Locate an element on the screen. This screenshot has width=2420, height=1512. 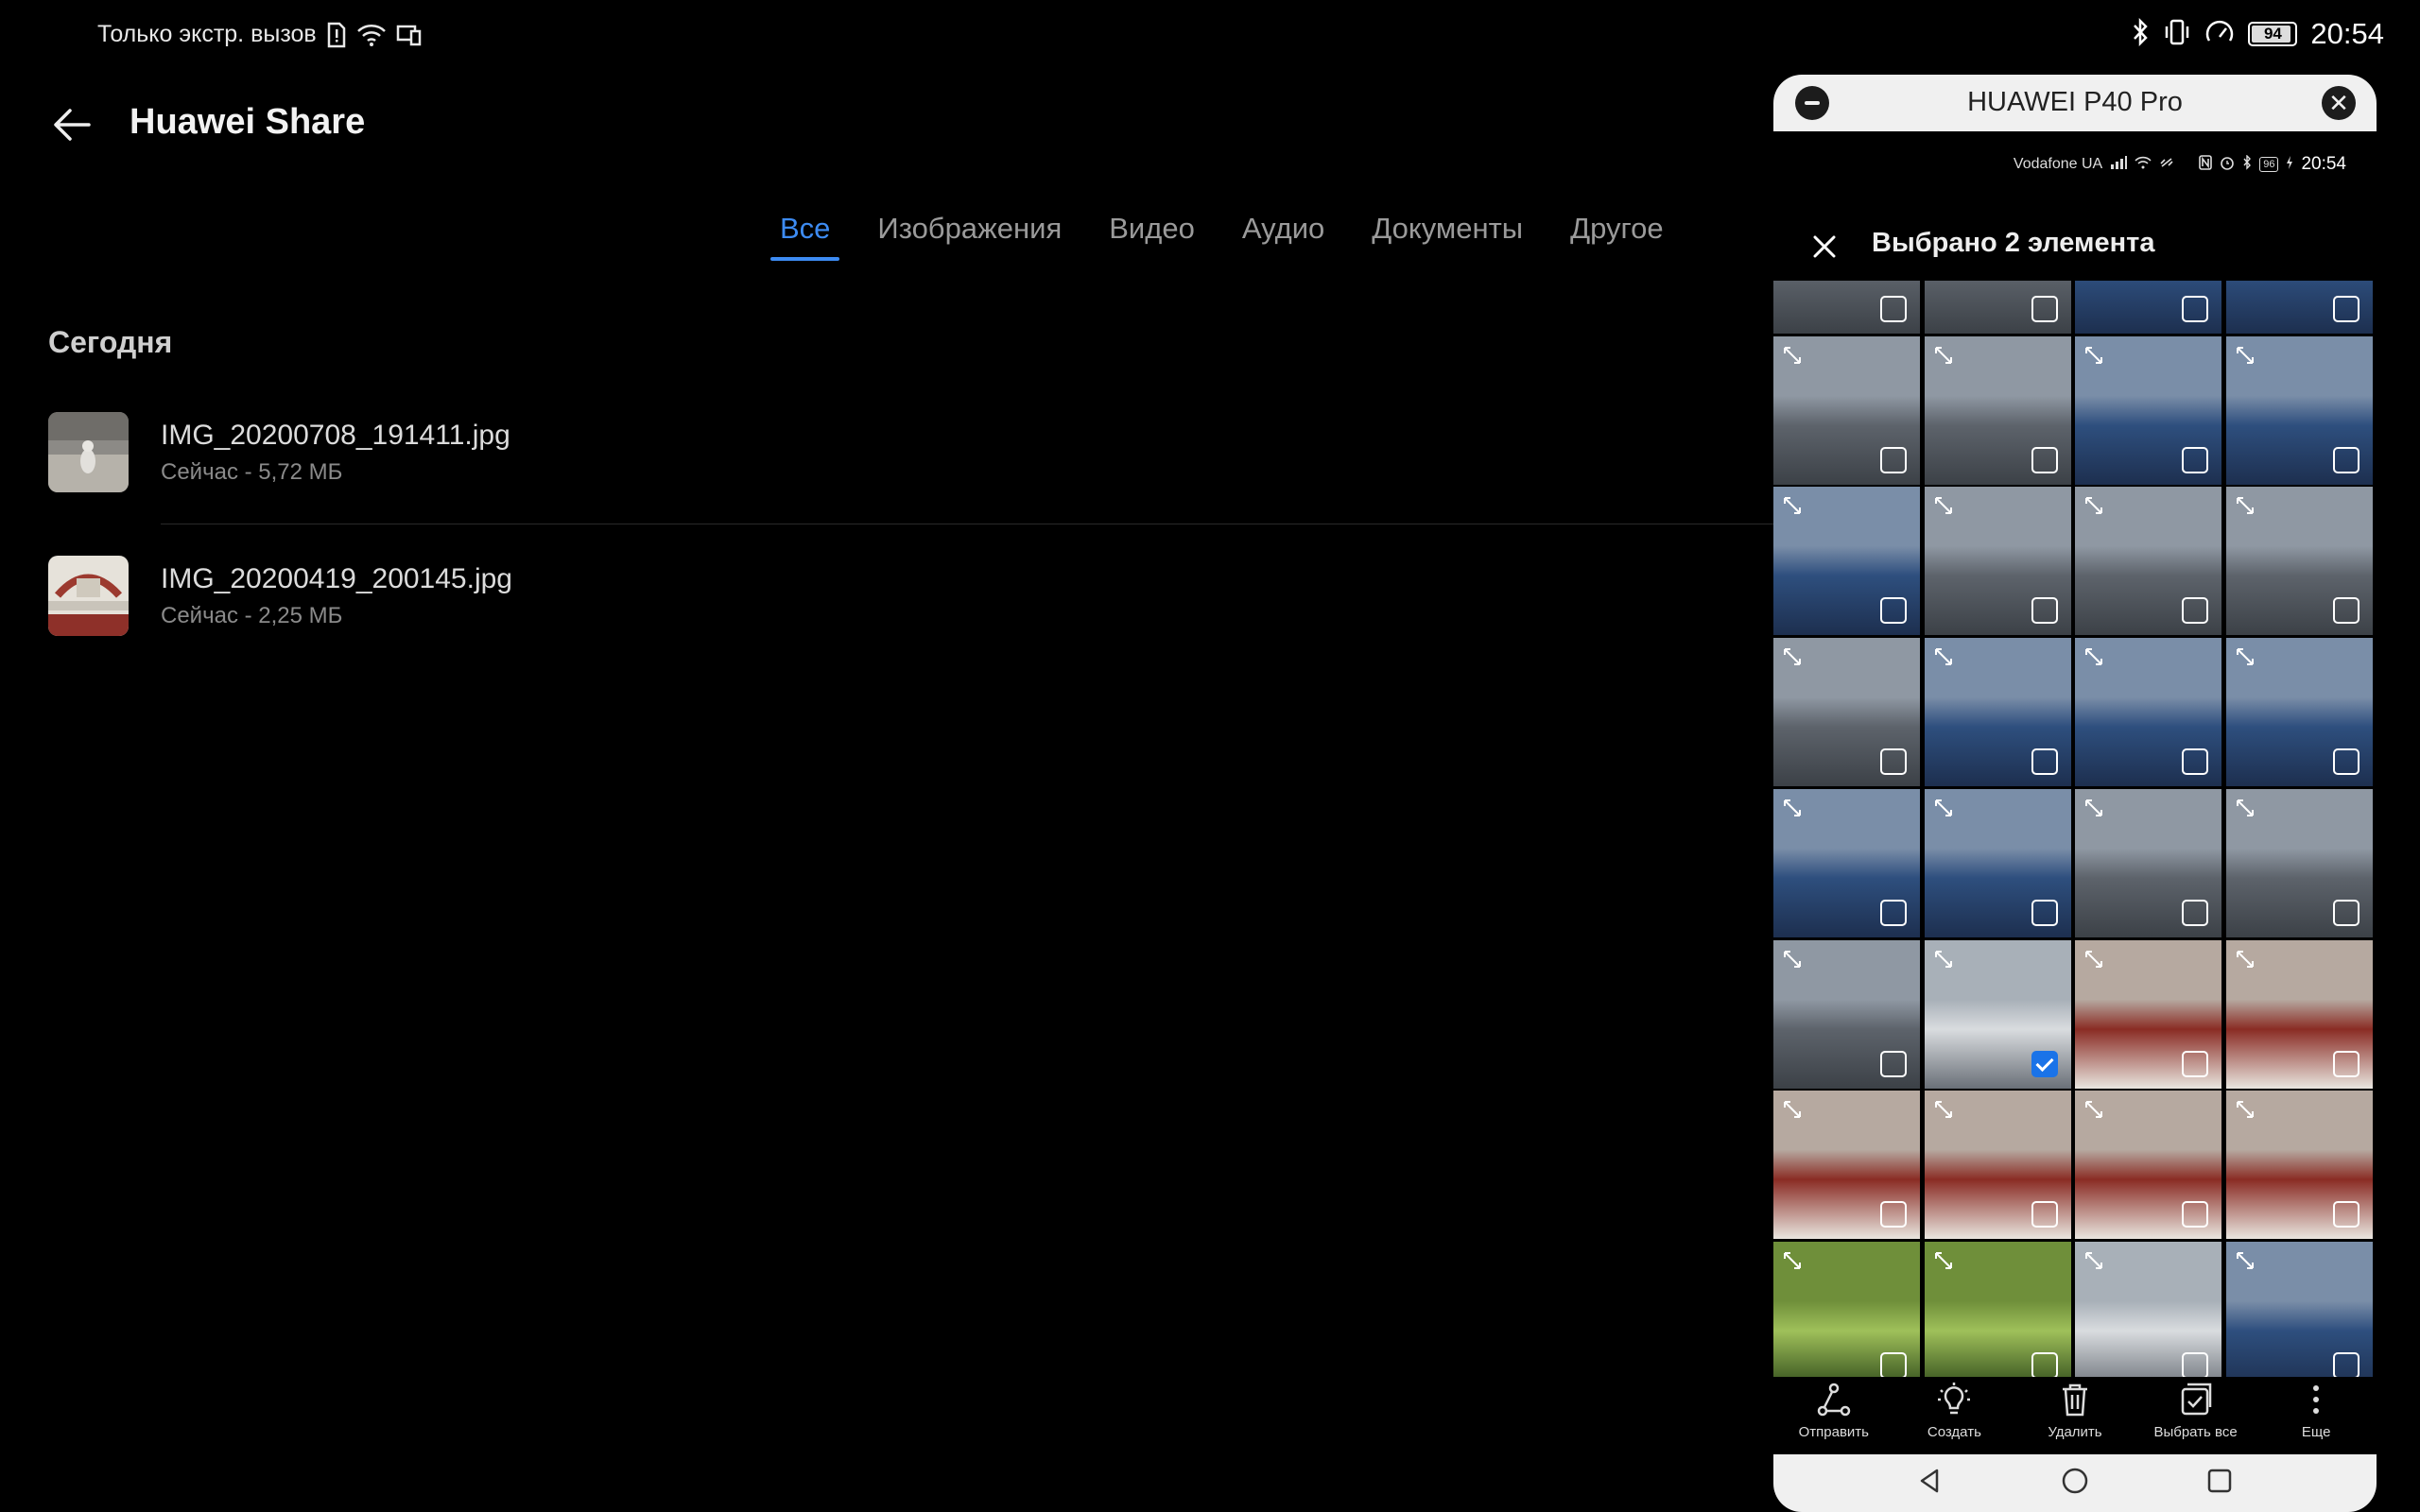
cancel-selection-button is located at coordinates (1824, 247).